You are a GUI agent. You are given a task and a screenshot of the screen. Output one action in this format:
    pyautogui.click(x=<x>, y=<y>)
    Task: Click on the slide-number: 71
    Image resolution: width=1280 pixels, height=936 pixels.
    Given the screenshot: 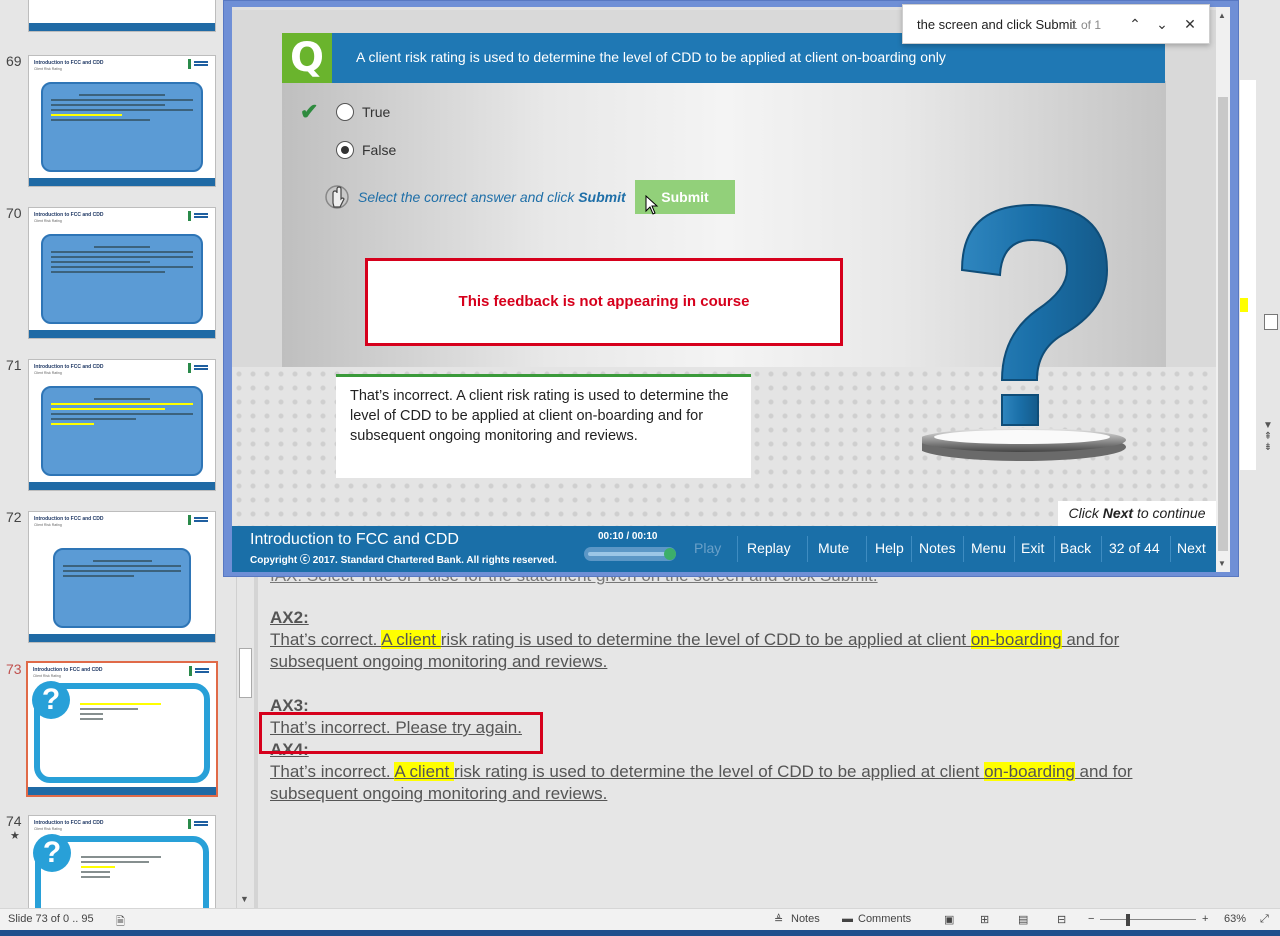 What is the action you would take?
    pyautogui.click(x=14, y=365)
    